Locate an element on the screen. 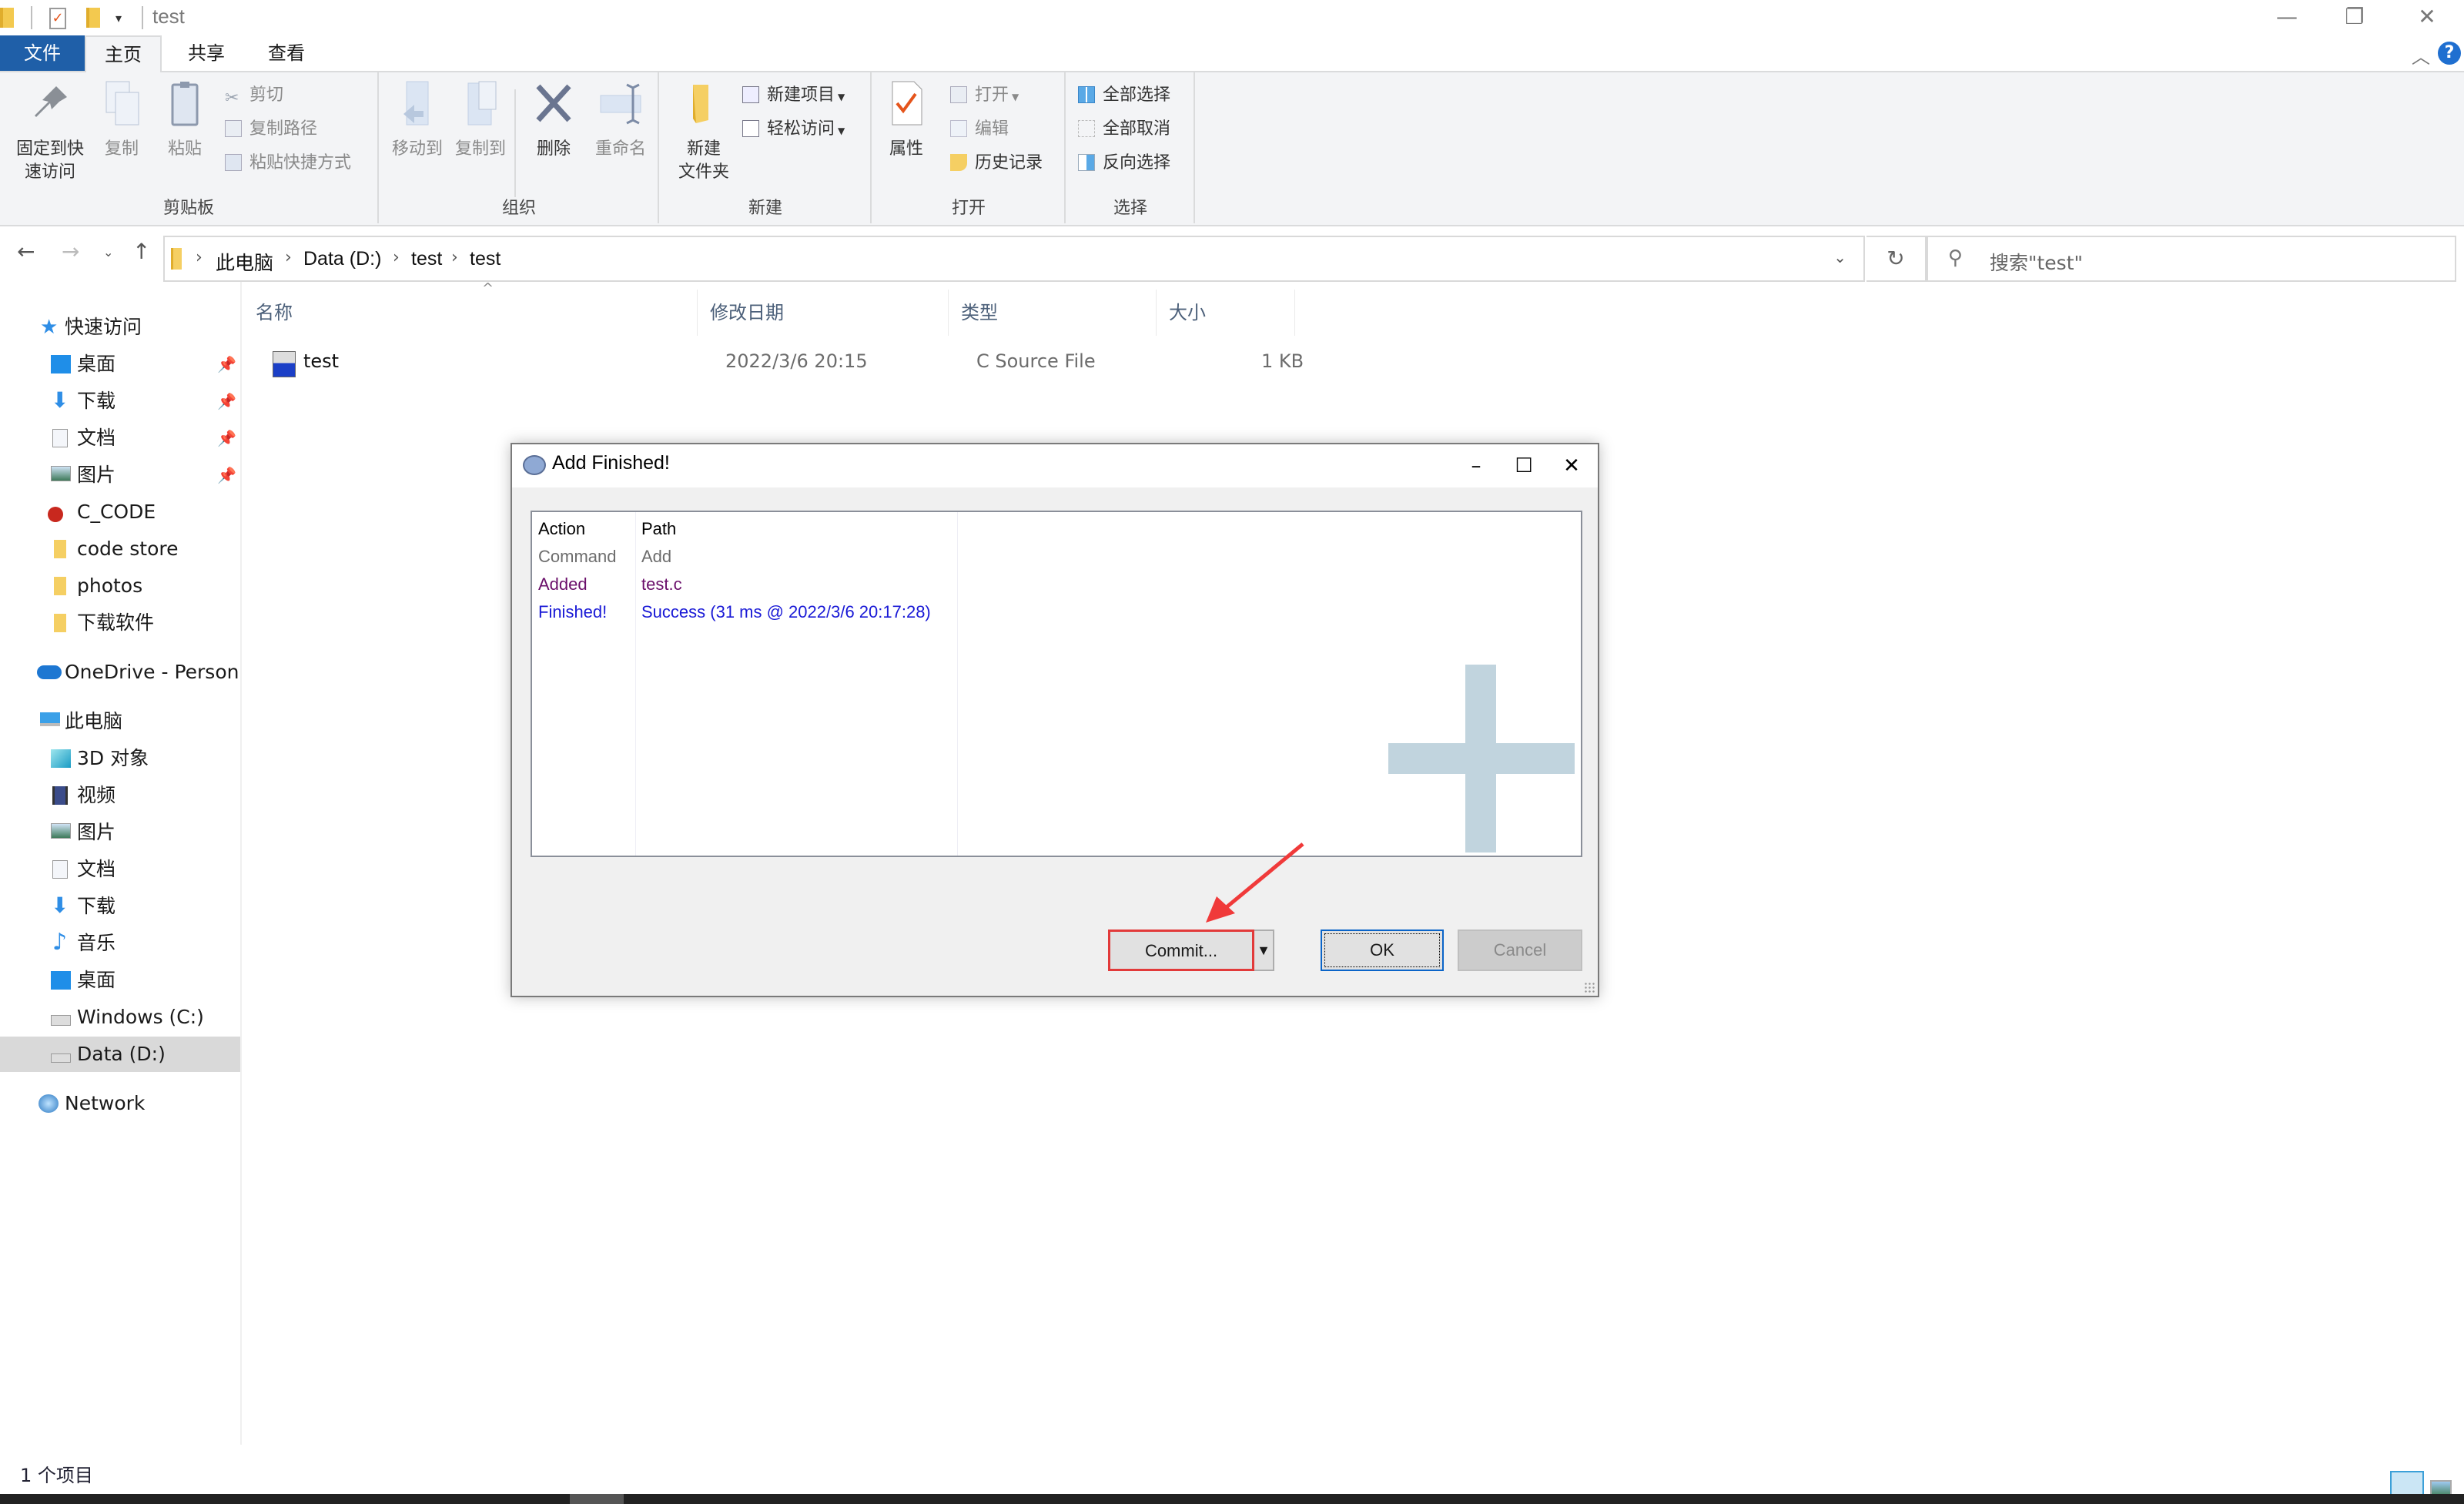  sidebar-item-pictures: 图片 📌 is located at coordinates (120, 475).